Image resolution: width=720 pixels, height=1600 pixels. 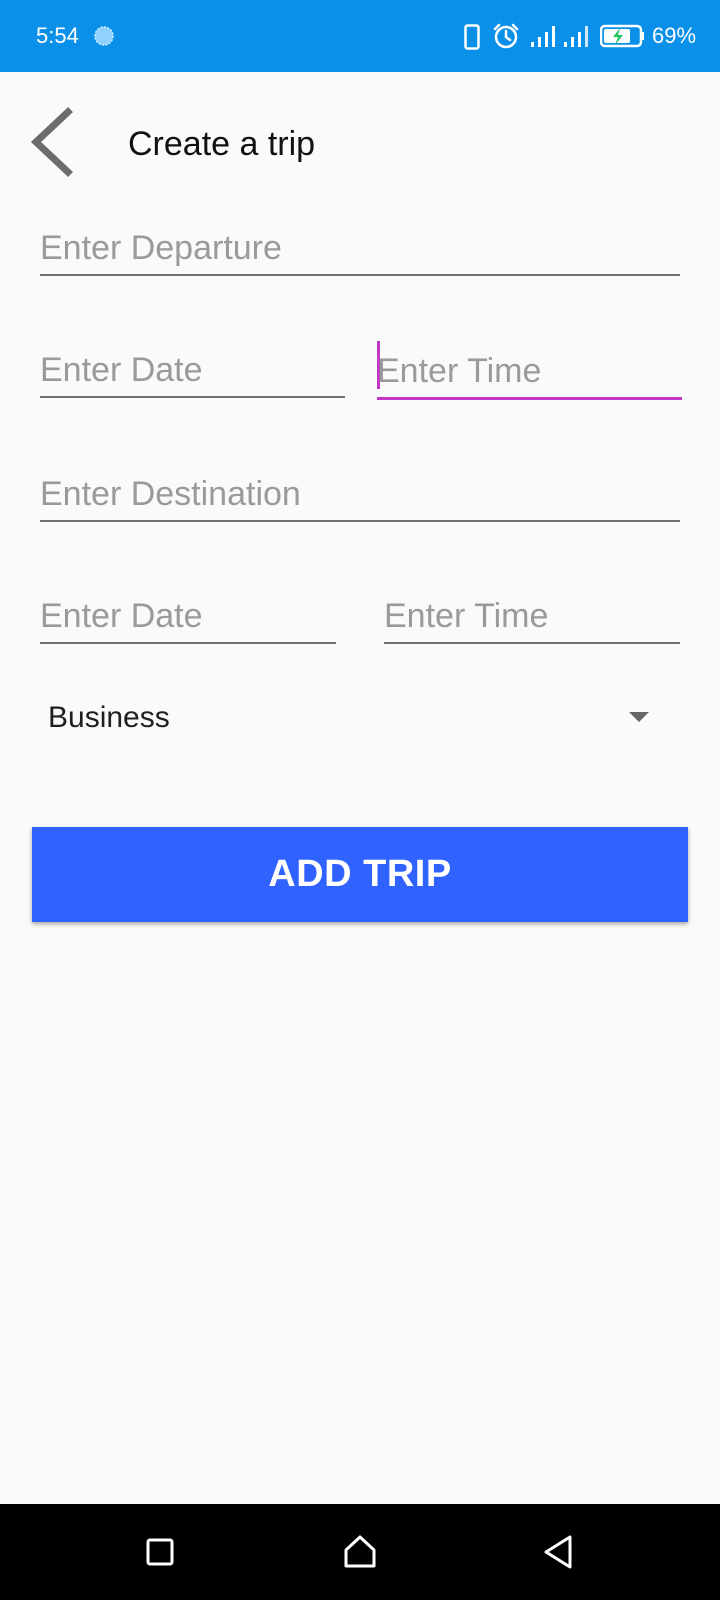 I want to click on departure-time-input, so click(x=529, y=371).